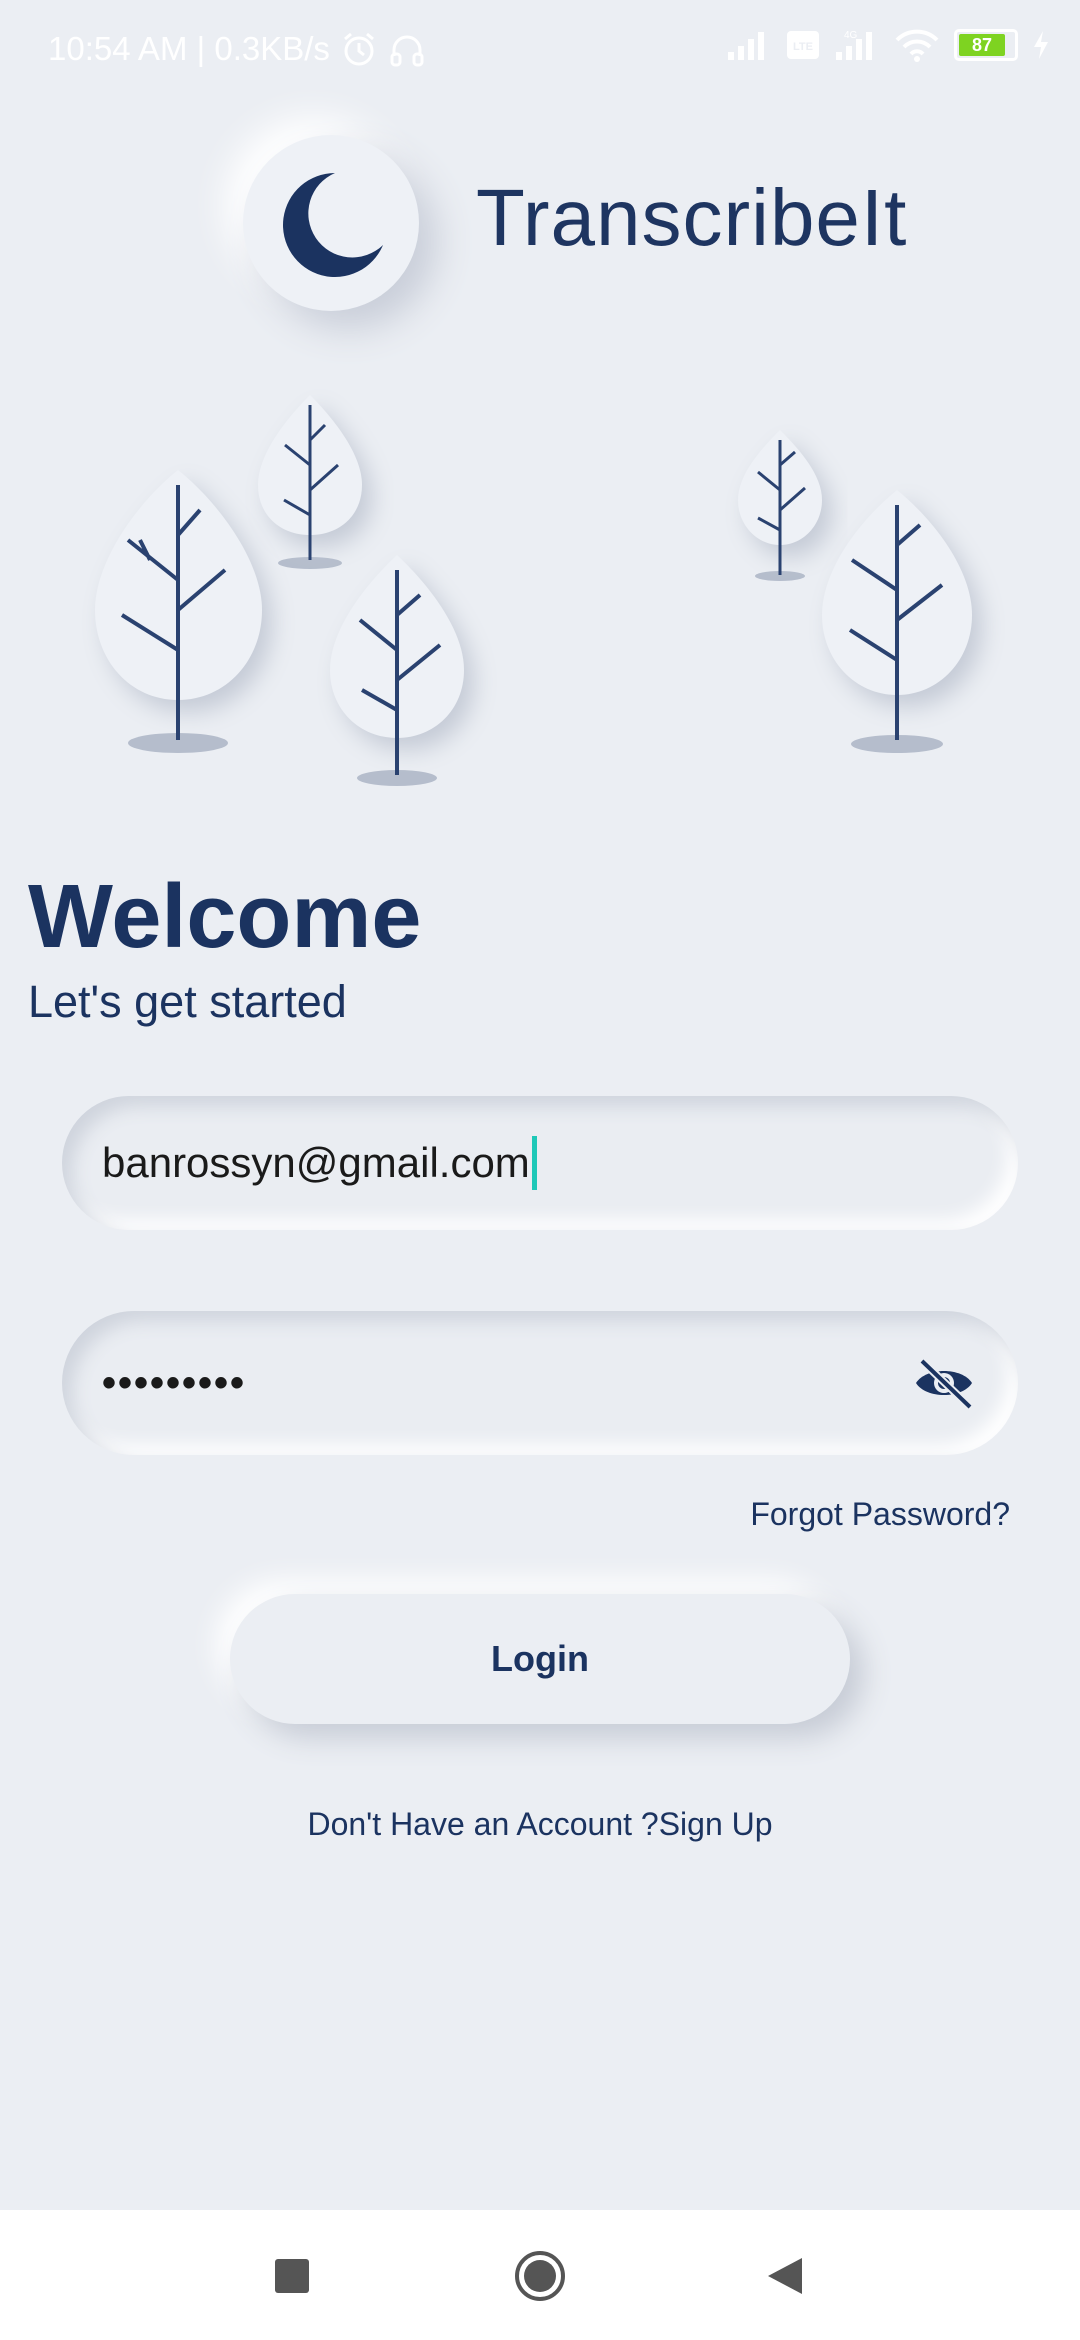 This screenshot has height=2340, width=1080. I want to click on battery-level: 87, so click(982, 45).